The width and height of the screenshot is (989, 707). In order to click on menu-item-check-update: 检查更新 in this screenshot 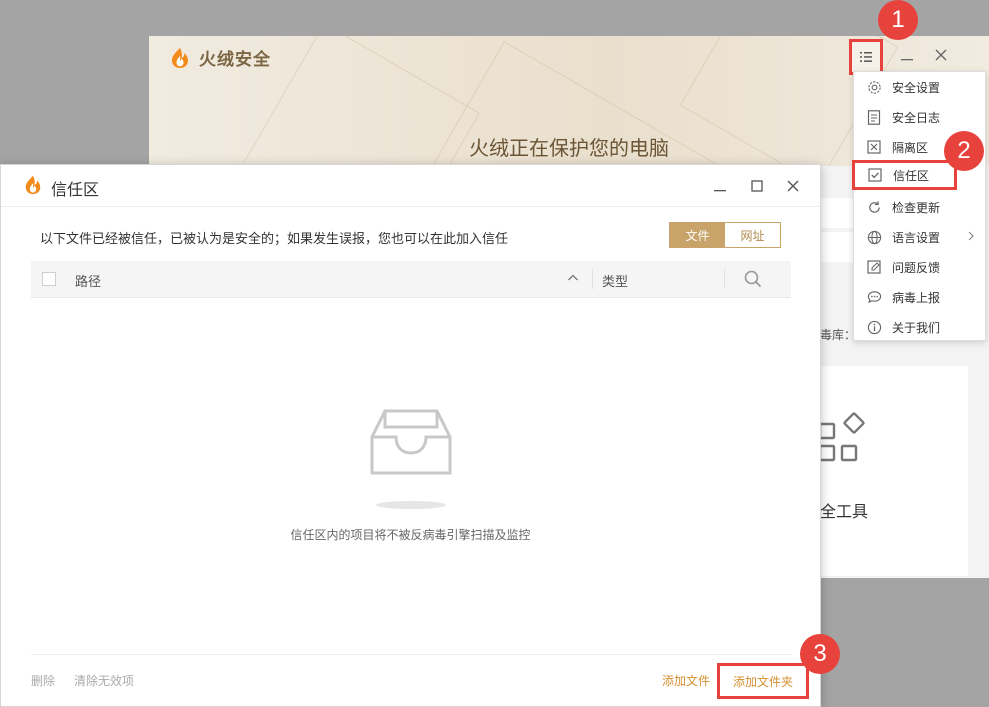, I will do `click(919, 207)`.